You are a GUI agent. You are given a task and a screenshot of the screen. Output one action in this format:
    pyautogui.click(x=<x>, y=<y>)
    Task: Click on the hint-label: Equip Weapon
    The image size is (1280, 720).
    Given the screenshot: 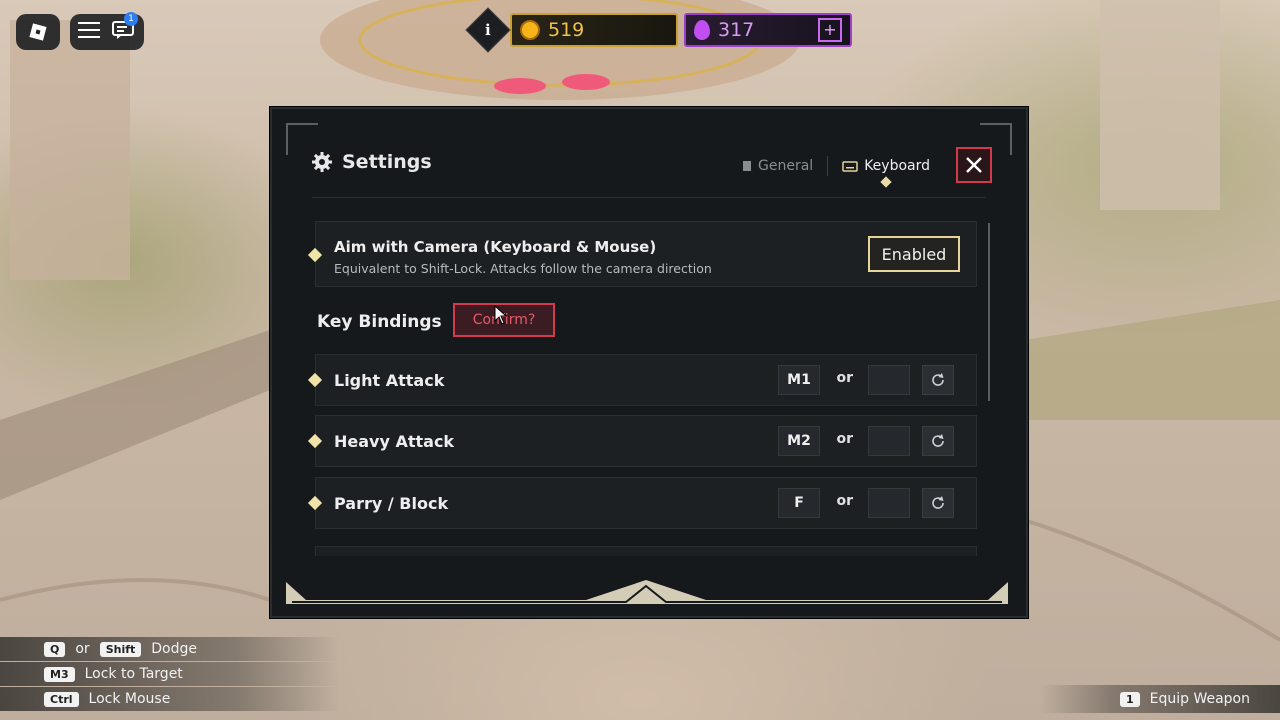 What is the action you would take?
    pyautogui.click(x=1199, y=699)
    